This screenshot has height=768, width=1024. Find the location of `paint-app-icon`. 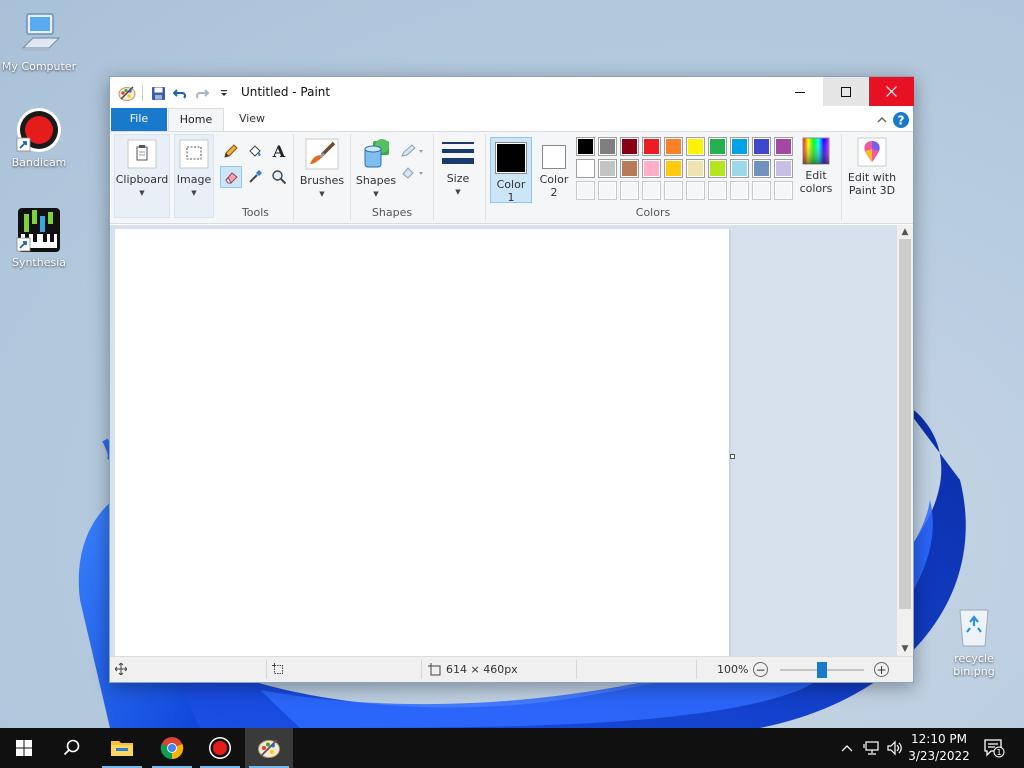

paint-app-icon is located at coordinates (127, 93).